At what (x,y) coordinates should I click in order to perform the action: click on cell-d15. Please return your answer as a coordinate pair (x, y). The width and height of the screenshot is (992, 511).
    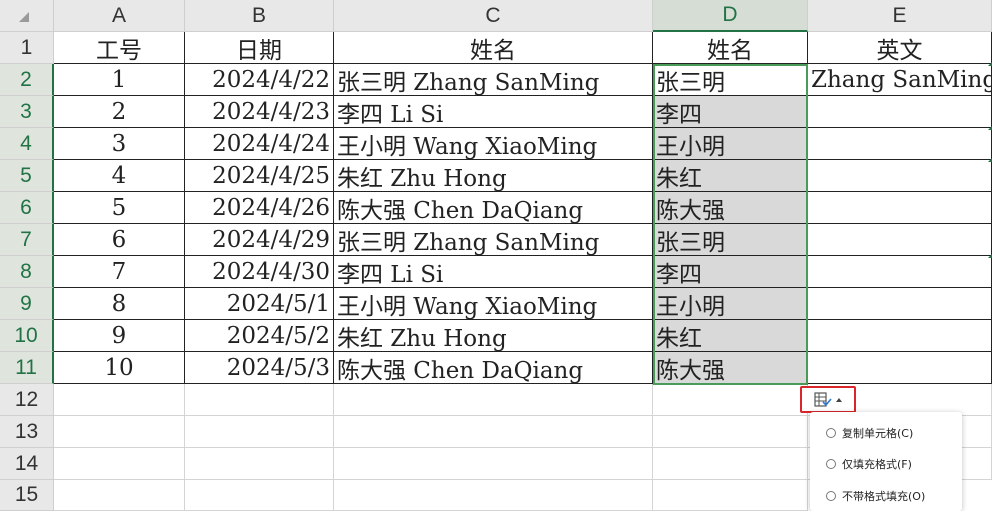
    Looking at the image, I should click on (730, 495).